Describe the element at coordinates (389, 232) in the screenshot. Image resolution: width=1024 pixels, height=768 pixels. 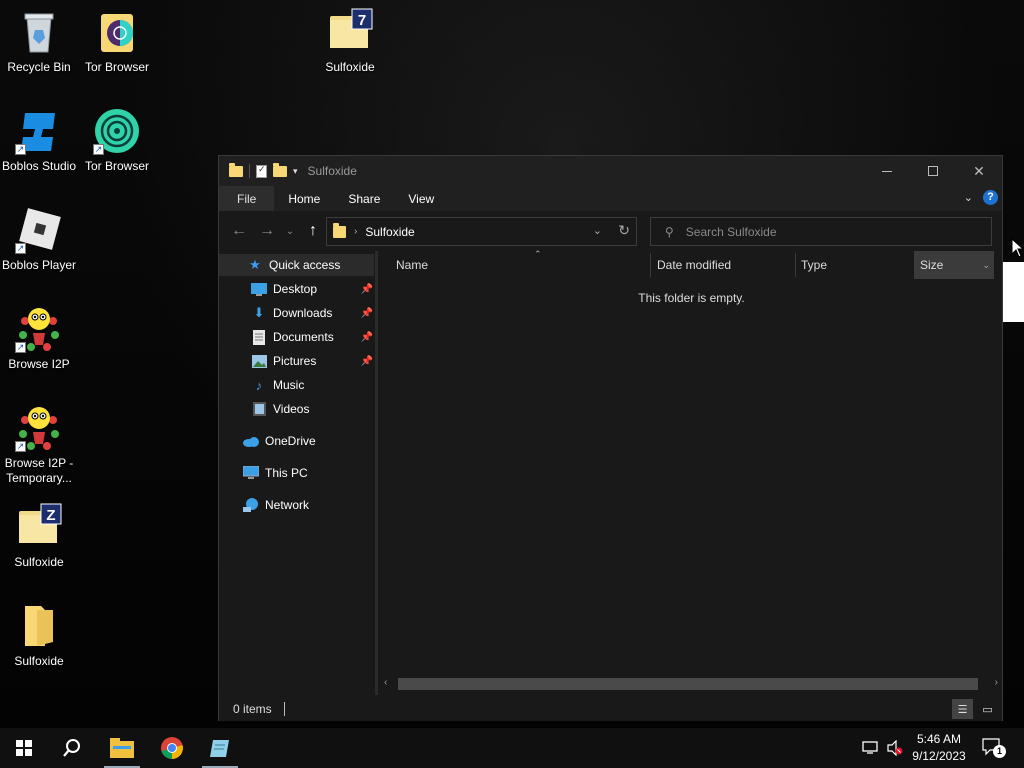
I see `breadcrumb: Sulfoxide` at that location.